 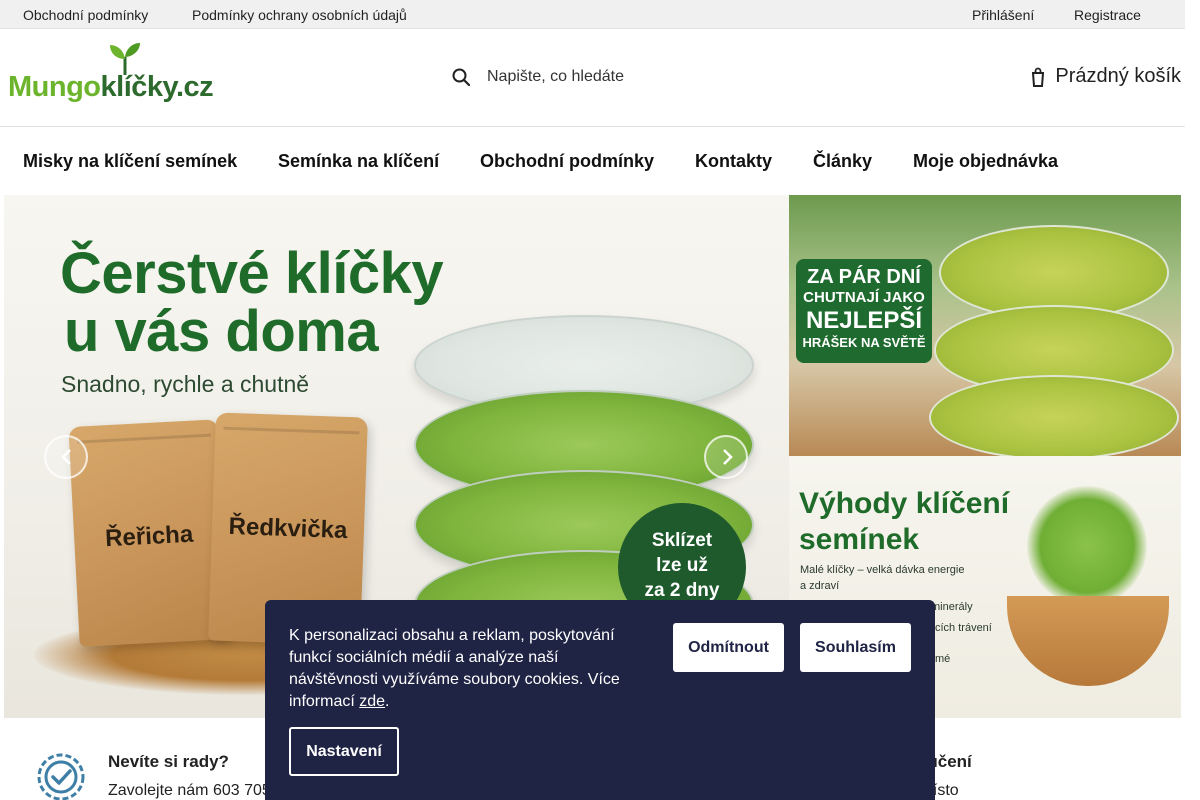 I want to click on badge-check-icon, so click(x=61, y=776).